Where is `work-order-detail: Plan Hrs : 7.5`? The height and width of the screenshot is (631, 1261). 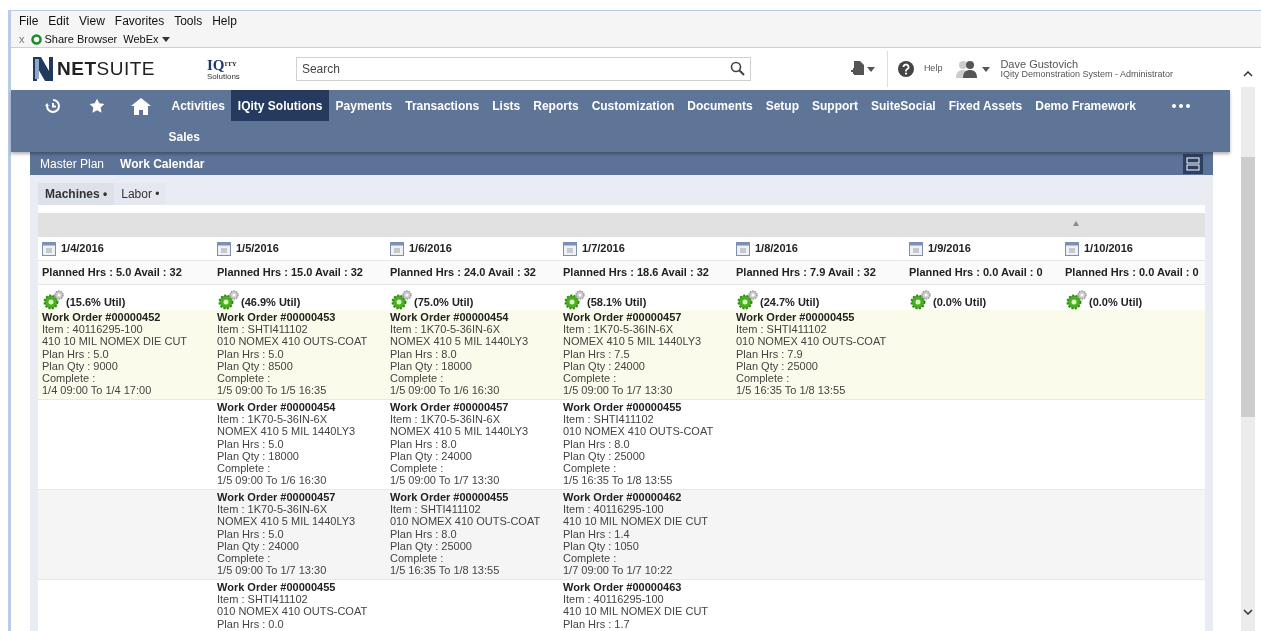
work-order-detail: Plan Hrs : 7.5 is located at coordinates (597, 353).